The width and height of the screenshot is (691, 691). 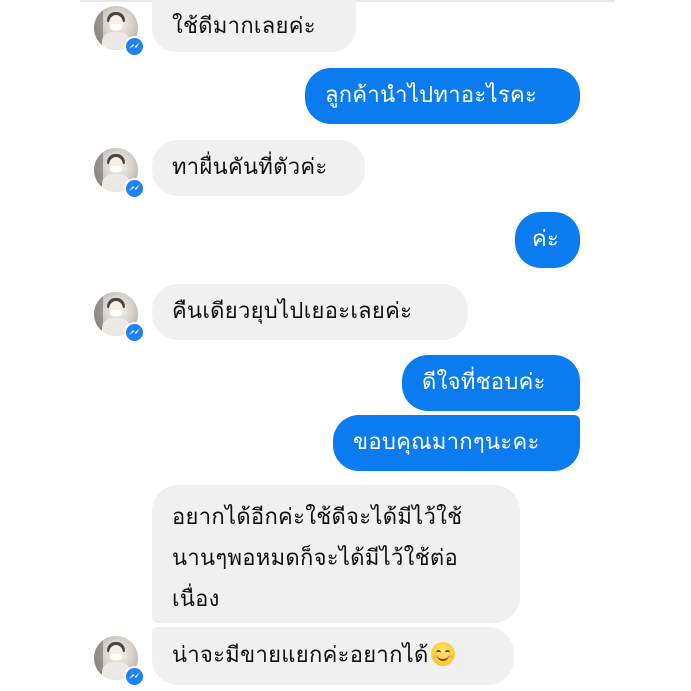 I want to click on message-bubble: คืนเดียวยุบไปเยอะเลยค่ะ, so click(x=310, y=312).